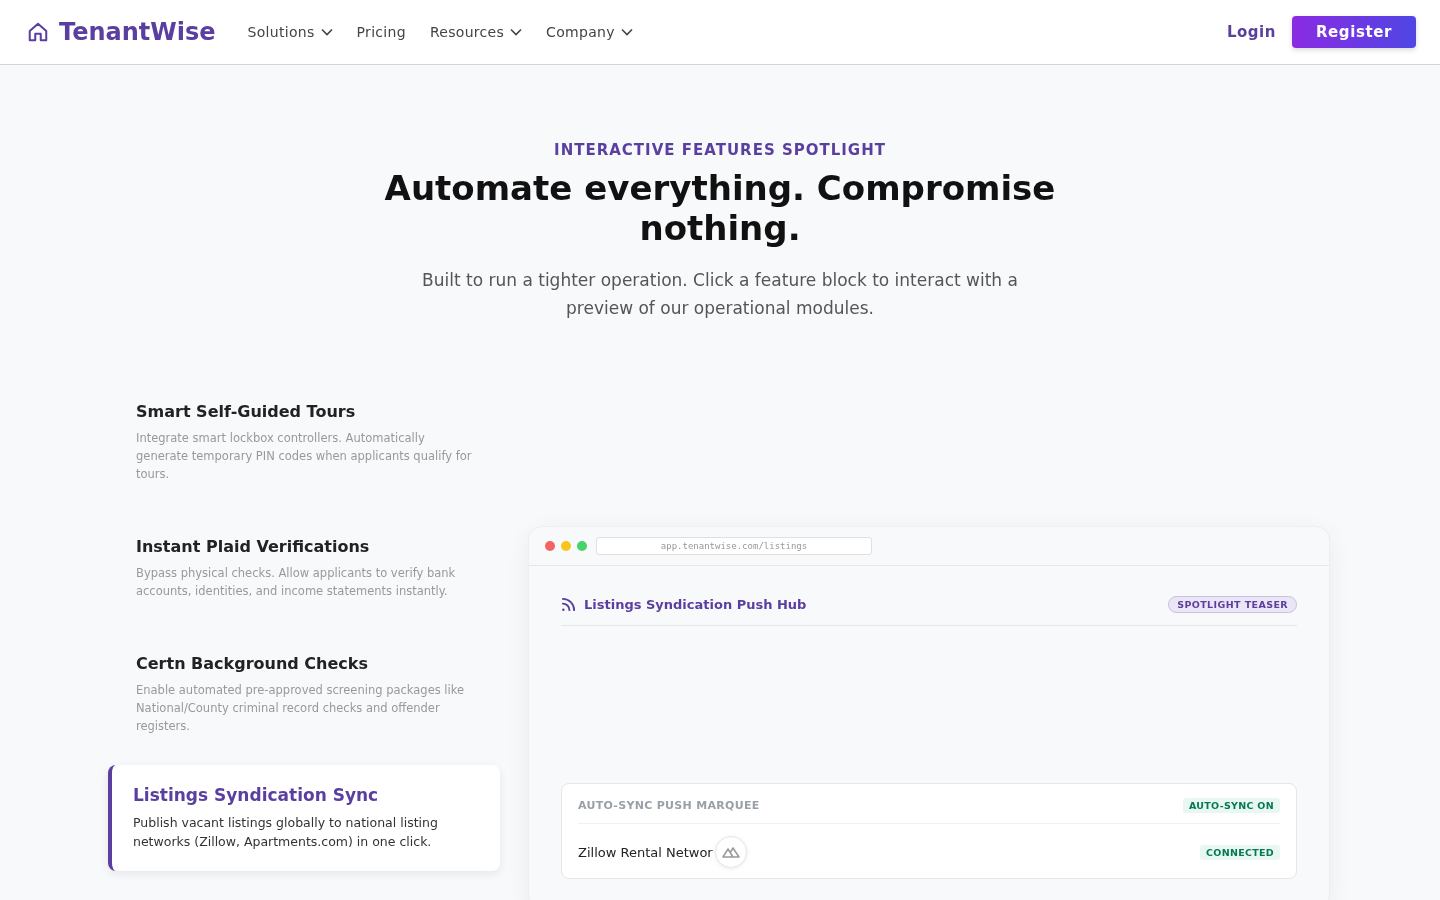 The image size is (1440, 900). Describe the element at coordinates (1251, 32) in the screenshot. I see `login-link: Login` at that location.